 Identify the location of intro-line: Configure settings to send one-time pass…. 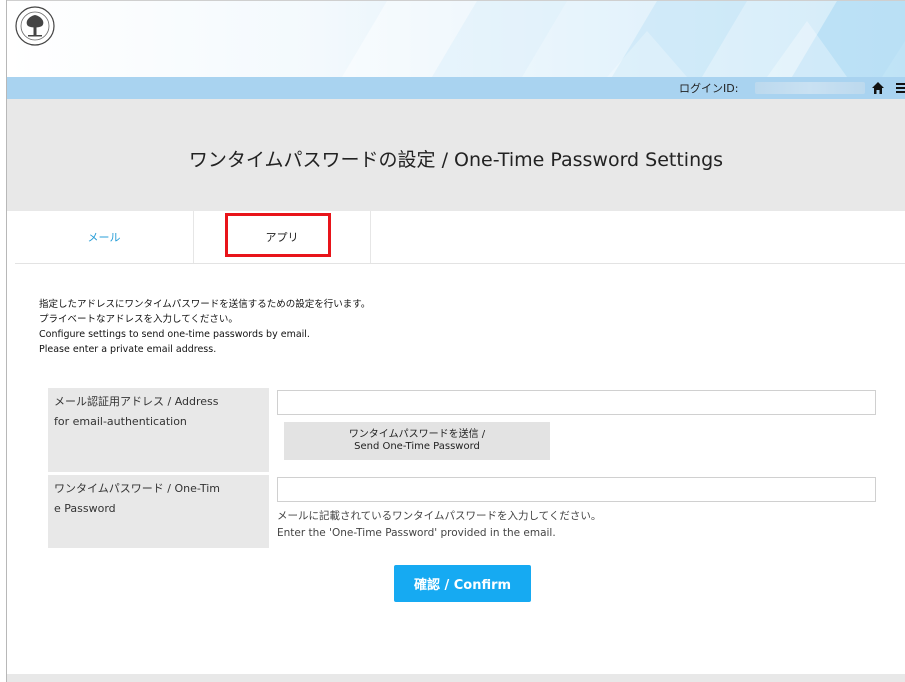
(174, 334).